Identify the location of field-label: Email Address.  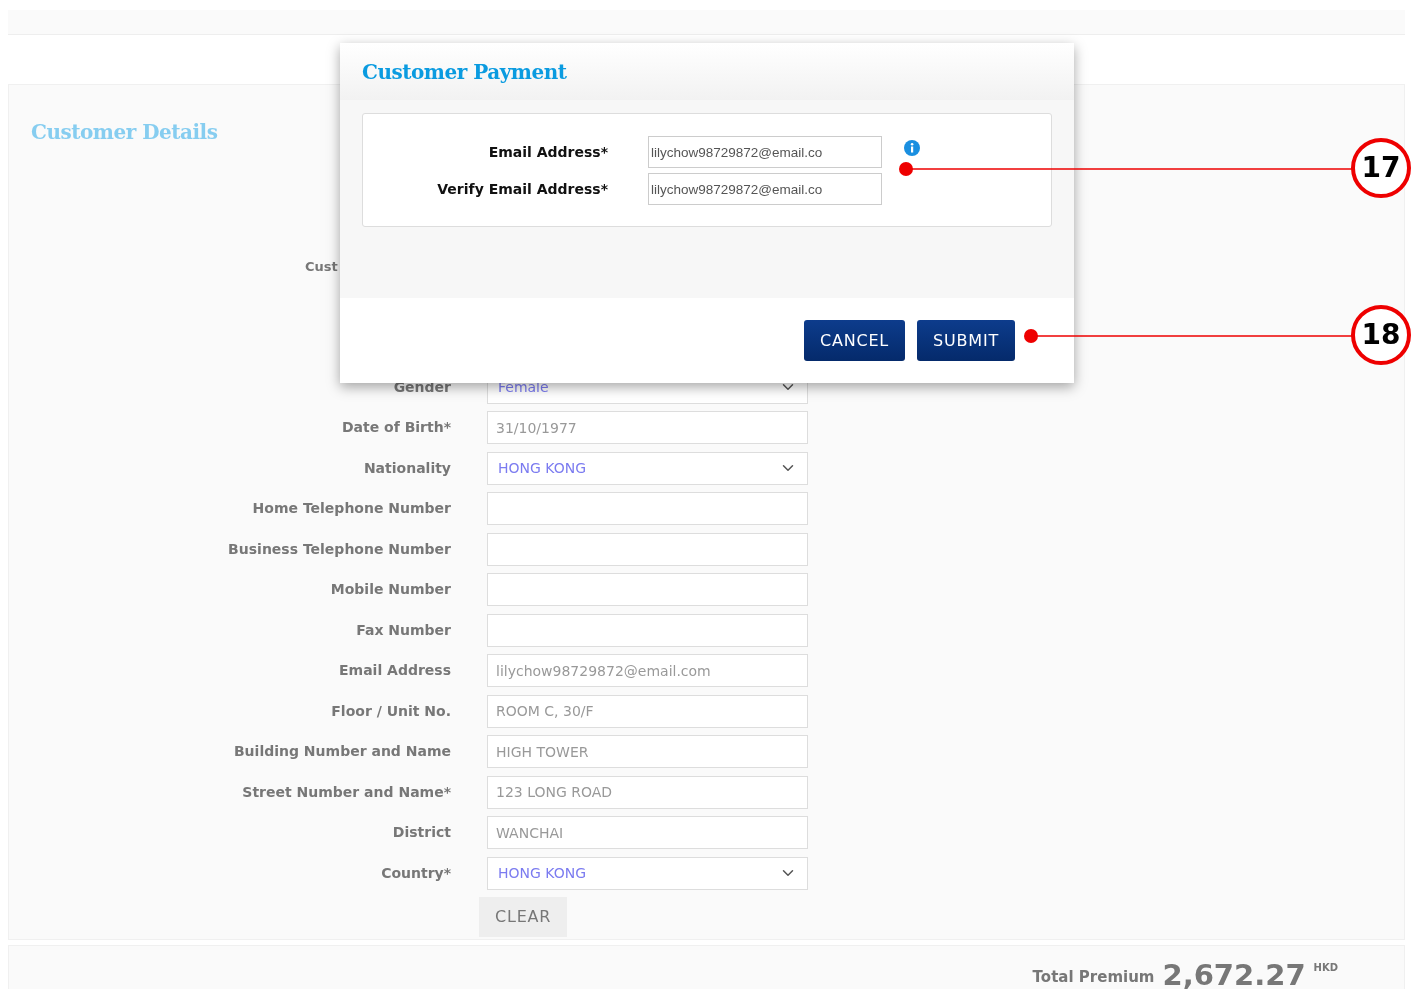
(395, 670).